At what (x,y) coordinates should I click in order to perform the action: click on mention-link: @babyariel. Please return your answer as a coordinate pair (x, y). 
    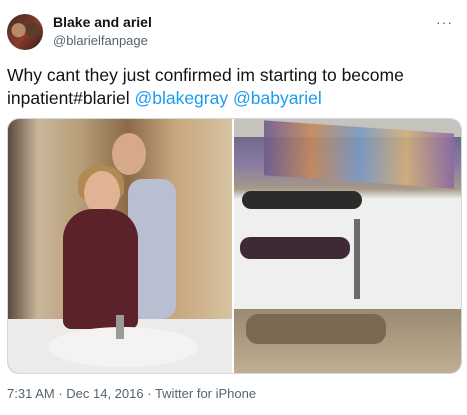
    Looking at the image, I should click on (277, 98).